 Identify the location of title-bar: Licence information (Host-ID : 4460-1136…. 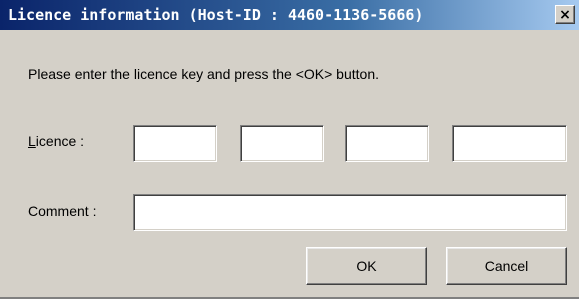
(289, 15).